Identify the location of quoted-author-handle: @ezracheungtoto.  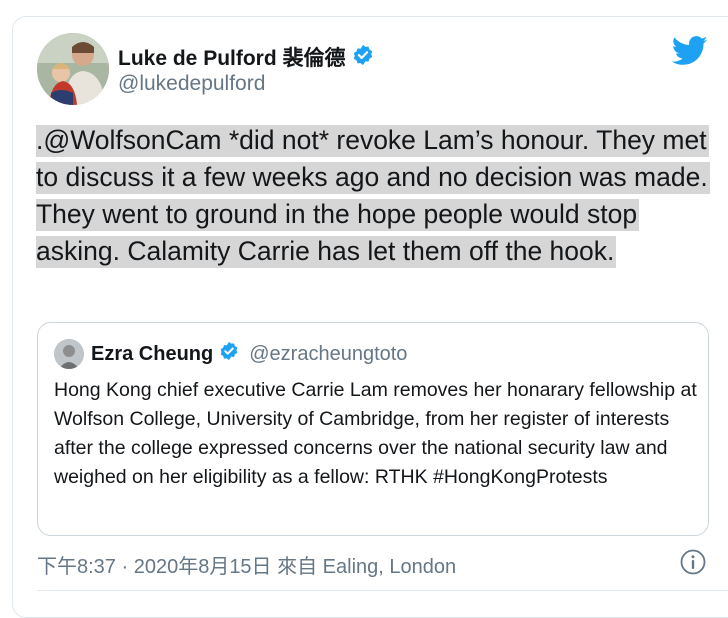
(328, 354).